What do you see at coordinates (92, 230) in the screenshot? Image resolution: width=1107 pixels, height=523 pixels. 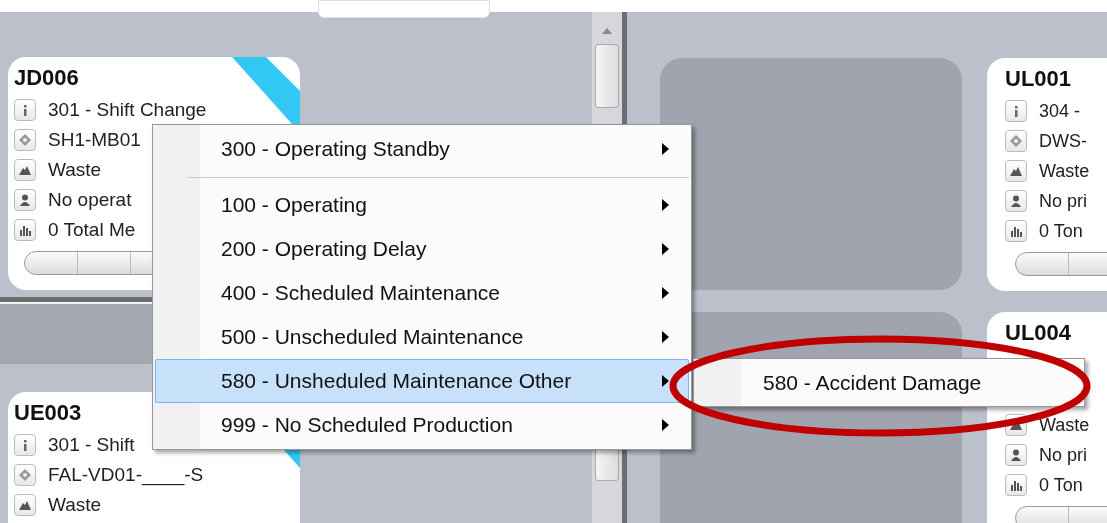 I see `status-text: 0 Total Me` at bounding box center [92, 230].